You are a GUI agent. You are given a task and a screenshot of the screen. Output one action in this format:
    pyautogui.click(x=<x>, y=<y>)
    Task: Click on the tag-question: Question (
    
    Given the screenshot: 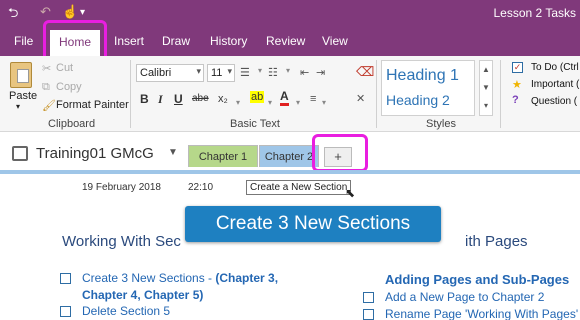 What is the action you would take?
    pyautogui.click(x=554, y=101)
    